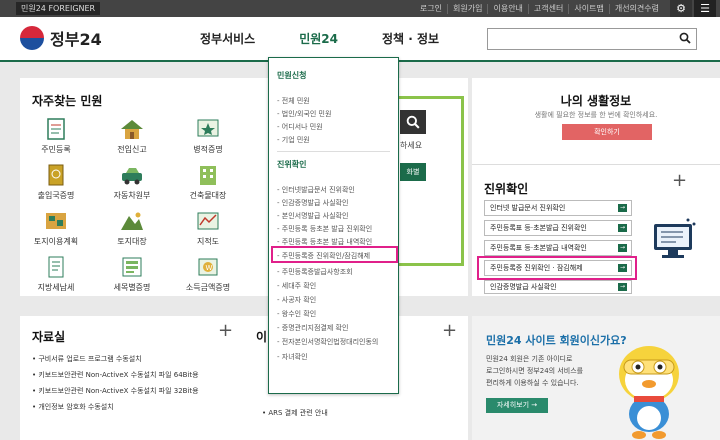  I want to click on nav-government-services: 정부서비스, so click(227, 38).